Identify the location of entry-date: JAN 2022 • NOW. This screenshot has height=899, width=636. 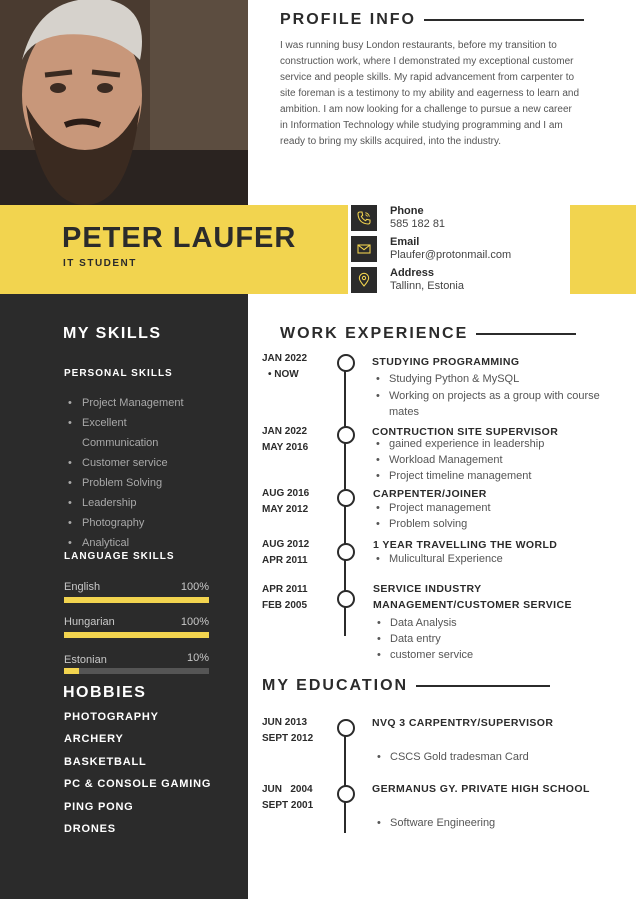
(285, 366).